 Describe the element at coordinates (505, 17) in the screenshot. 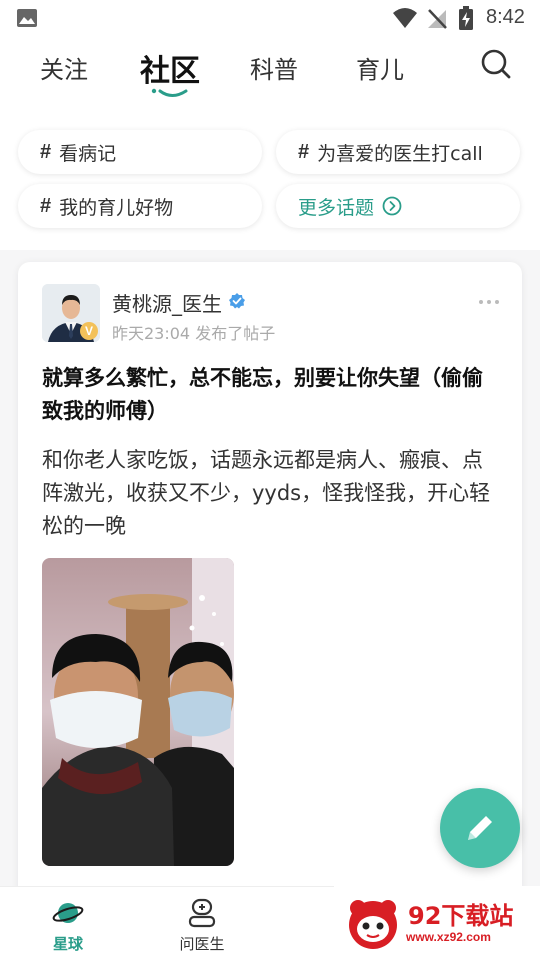

I see `clock-time: 8:42` at that location.